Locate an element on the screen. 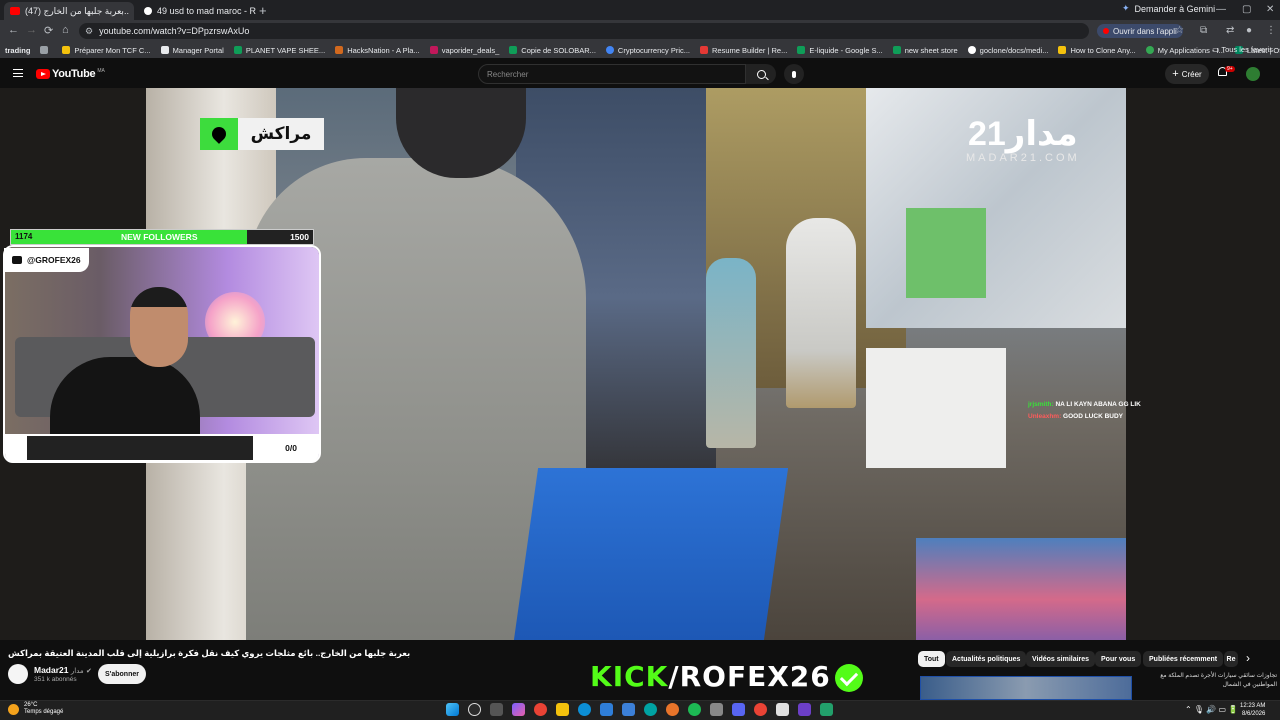 Image resolution: width=1280 pixels, height=720 pixels. folder-icon is located at coordinates (66, 50).